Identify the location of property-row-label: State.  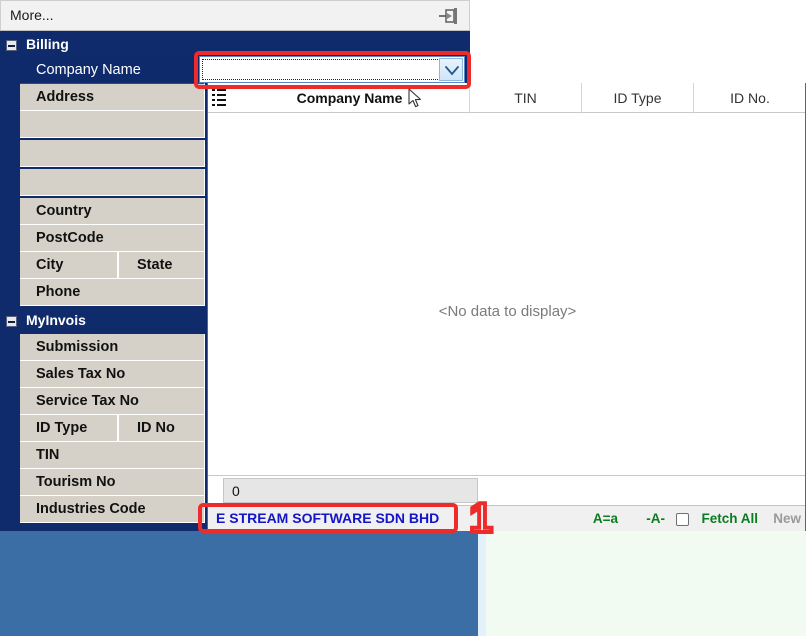
(155, 265).